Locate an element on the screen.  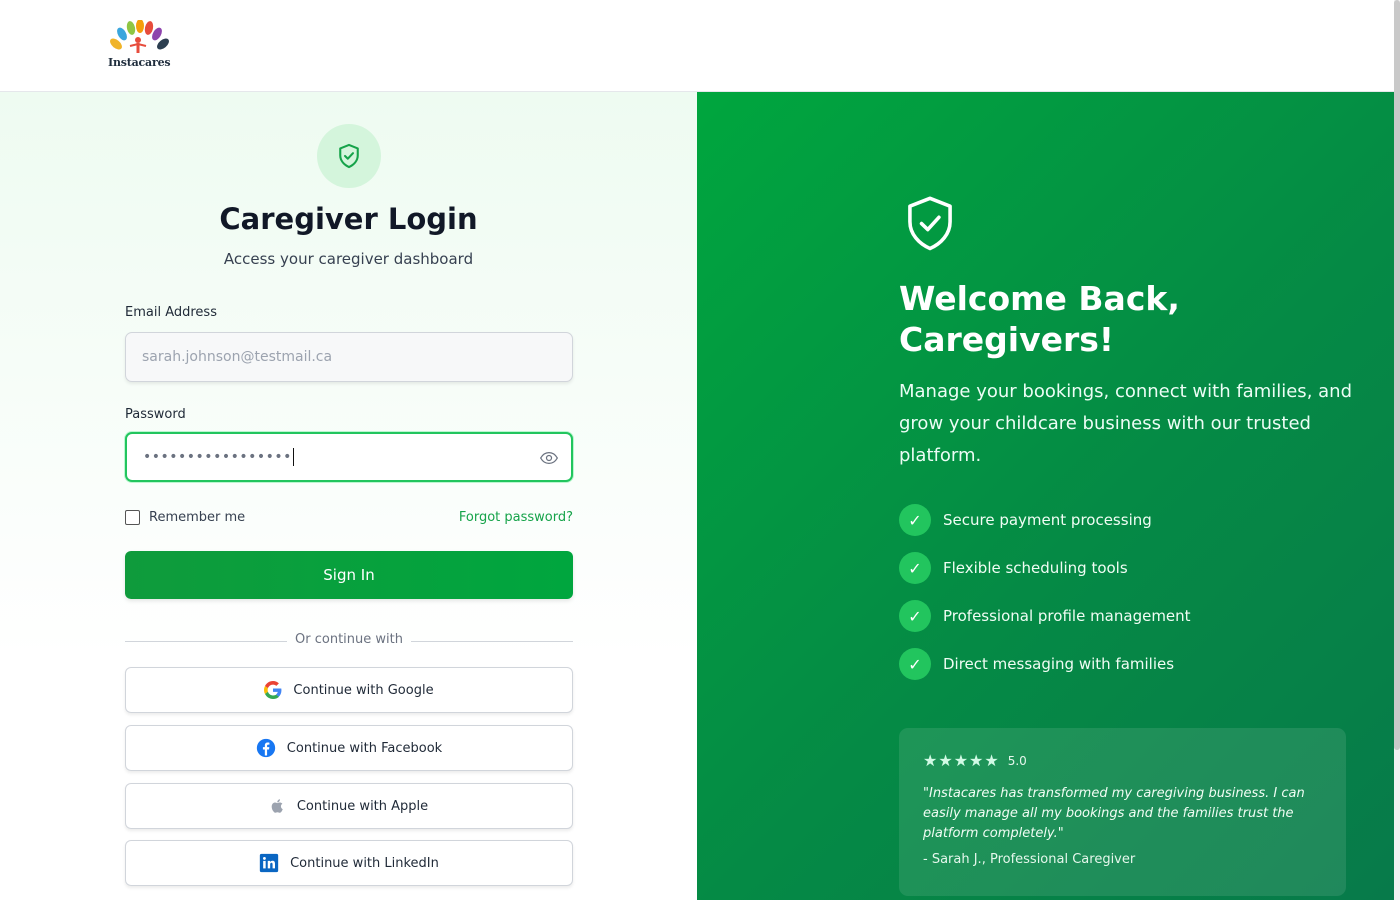
remember-me: Remember me is located at coordinates (185, 517).